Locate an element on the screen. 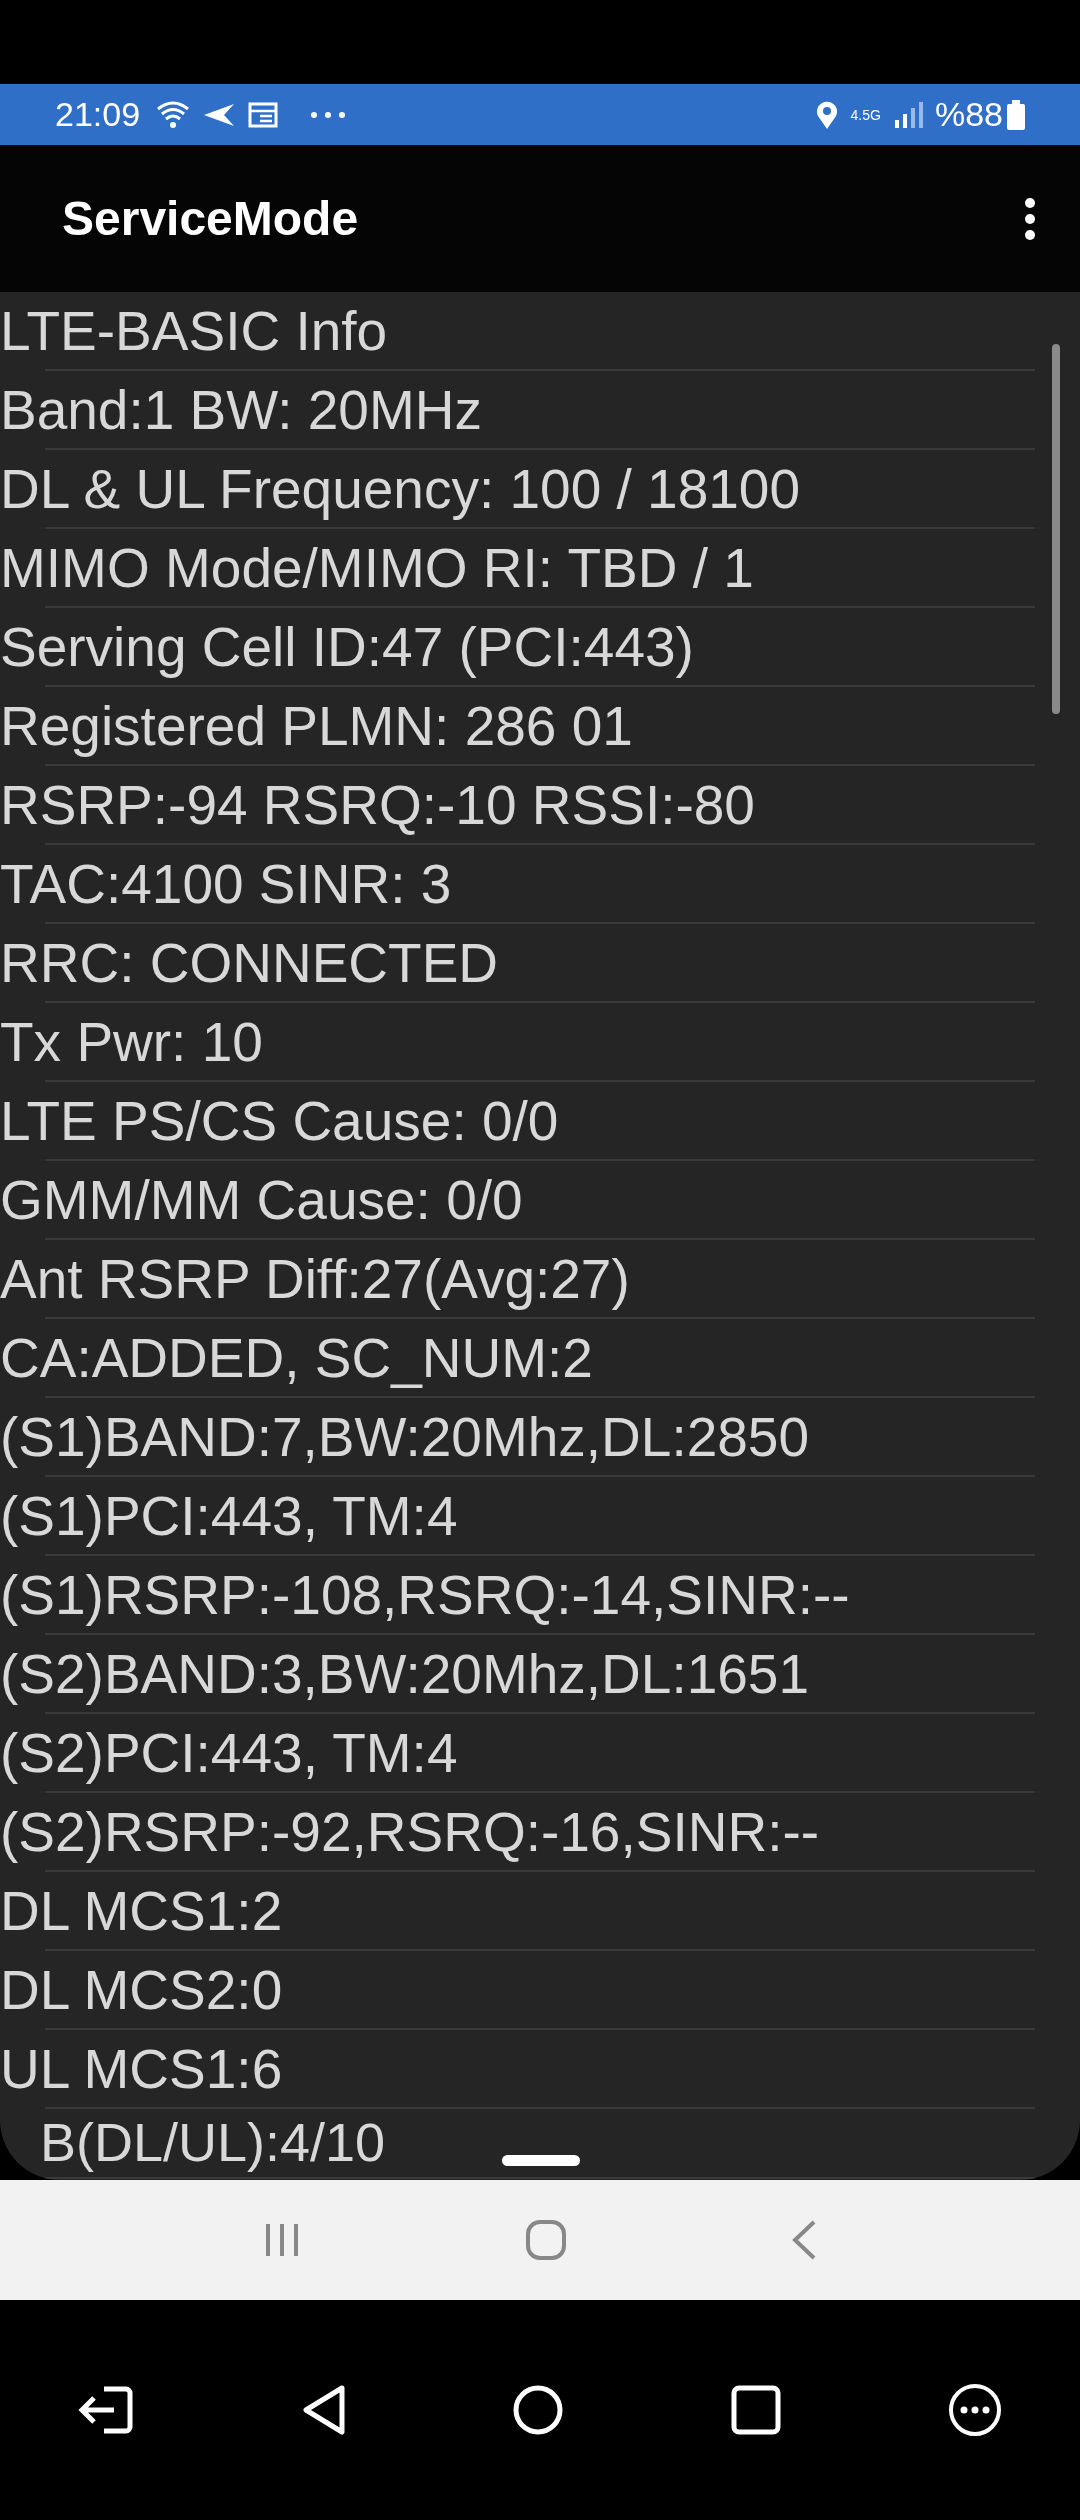  info-line: Registered PLMN: 286 01 is located at coordinates (317, 726).